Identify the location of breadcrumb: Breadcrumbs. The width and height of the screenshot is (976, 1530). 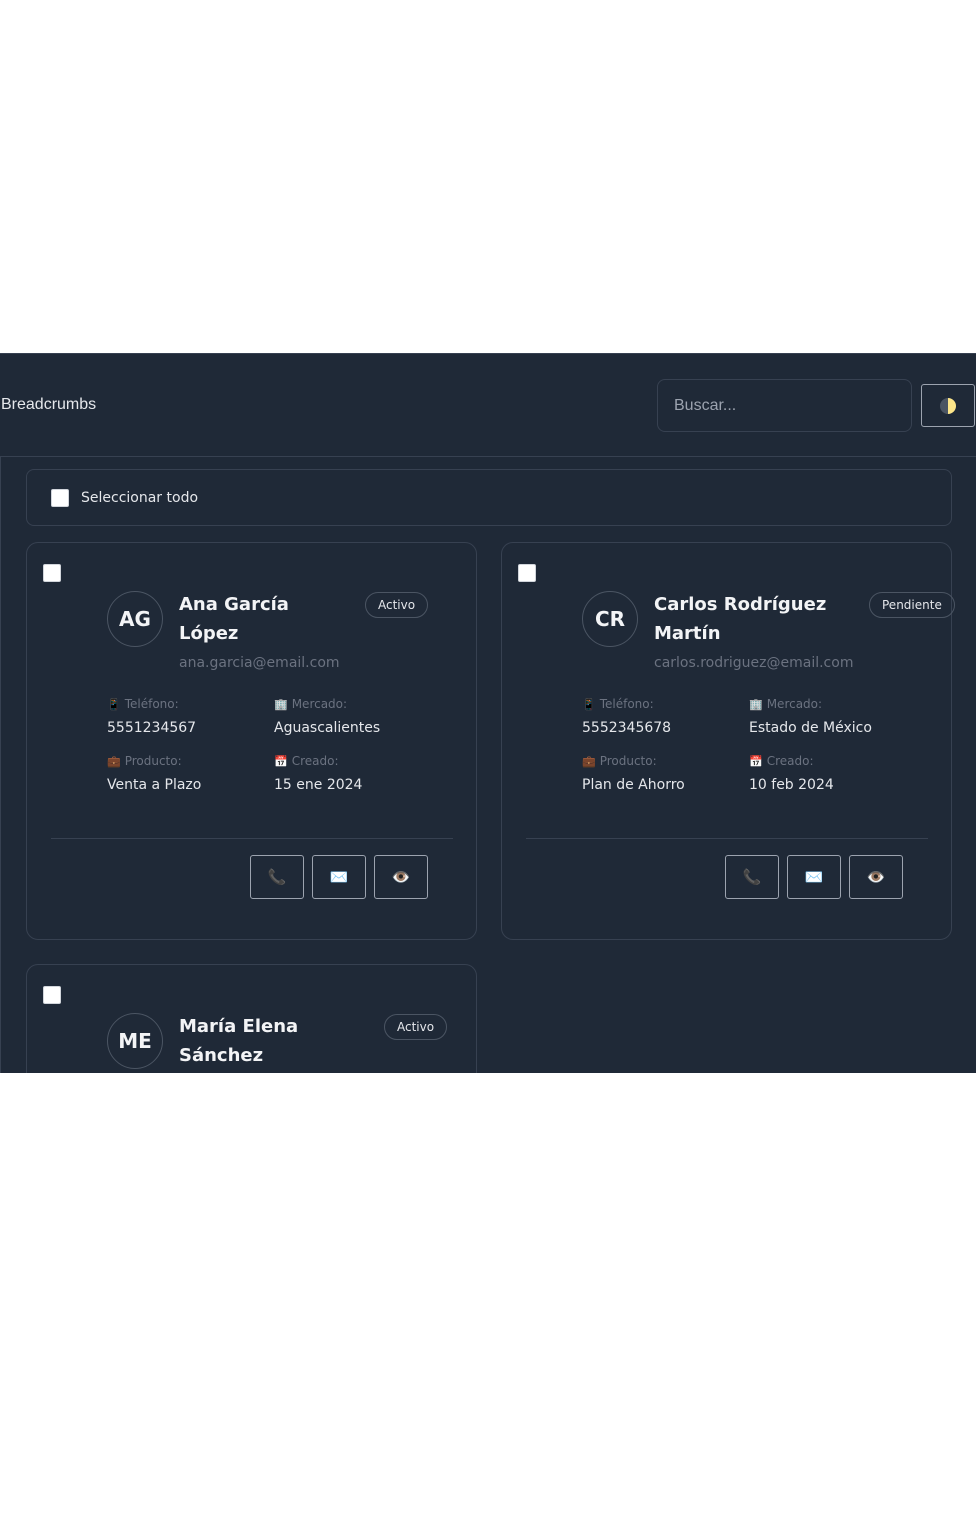
(48, 405).